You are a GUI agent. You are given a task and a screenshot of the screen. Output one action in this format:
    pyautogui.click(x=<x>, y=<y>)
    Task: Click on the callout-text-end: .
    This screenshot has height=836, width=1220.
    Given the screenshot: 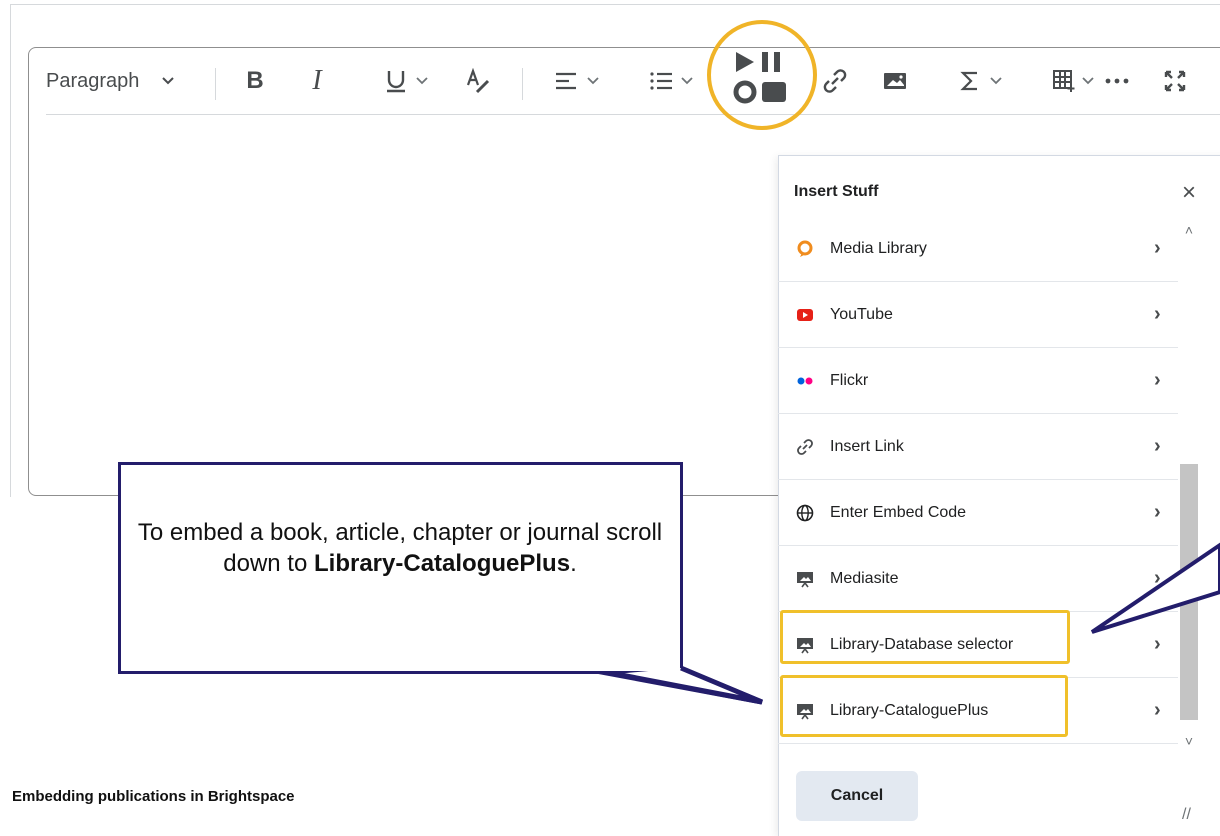 What is the action you would take?
    pyautogui.click(x=573, y=563)
    